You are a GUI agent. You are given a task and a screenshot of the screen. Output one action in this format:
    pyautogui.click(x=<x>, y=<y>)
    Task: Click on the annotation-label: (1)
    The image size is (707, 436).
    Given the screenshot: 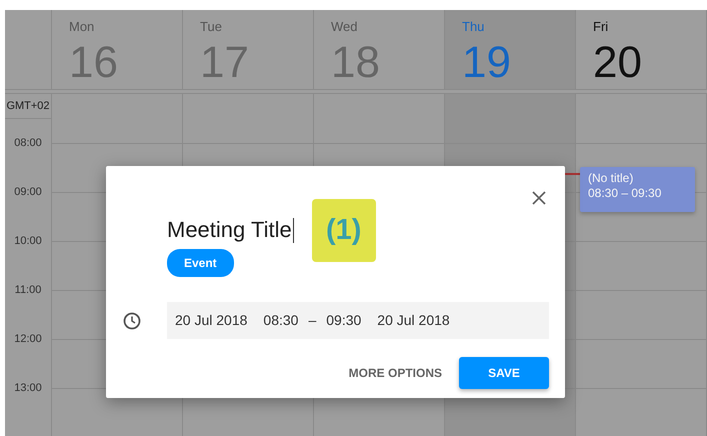 What is the action you would take?
    pyautogui.click(x=344, y=230)
    